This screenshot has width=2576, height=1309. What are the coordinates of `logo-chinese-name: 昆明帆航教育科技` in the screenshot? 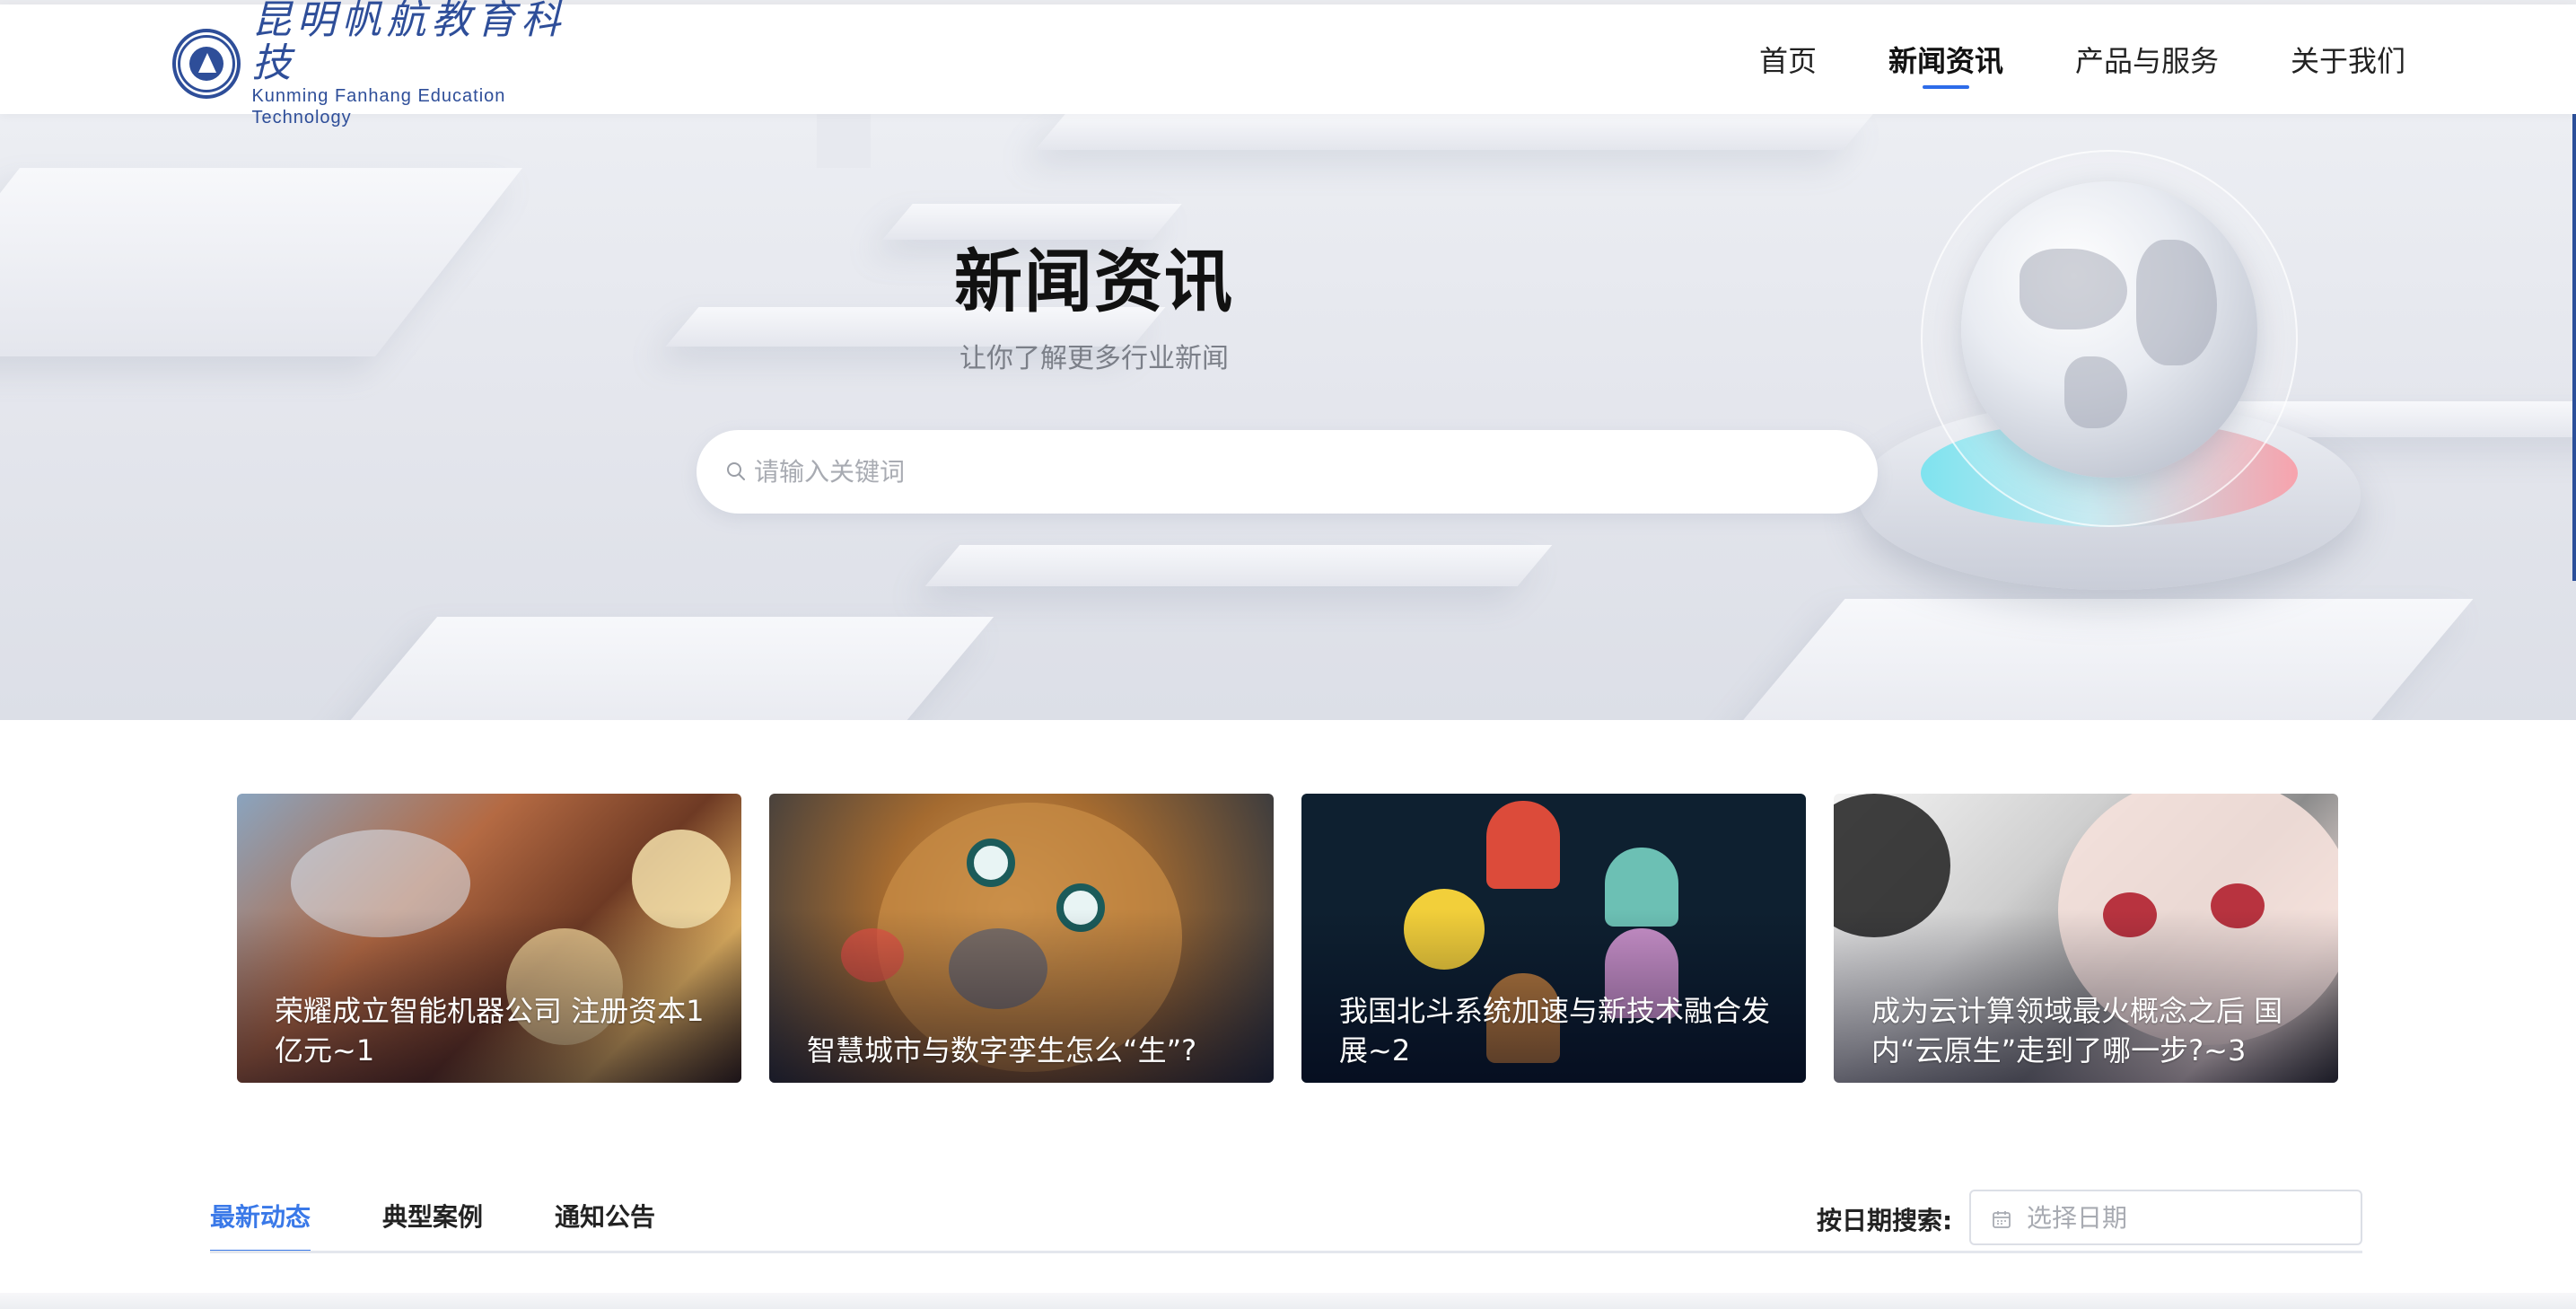 It's located at (408, 43).